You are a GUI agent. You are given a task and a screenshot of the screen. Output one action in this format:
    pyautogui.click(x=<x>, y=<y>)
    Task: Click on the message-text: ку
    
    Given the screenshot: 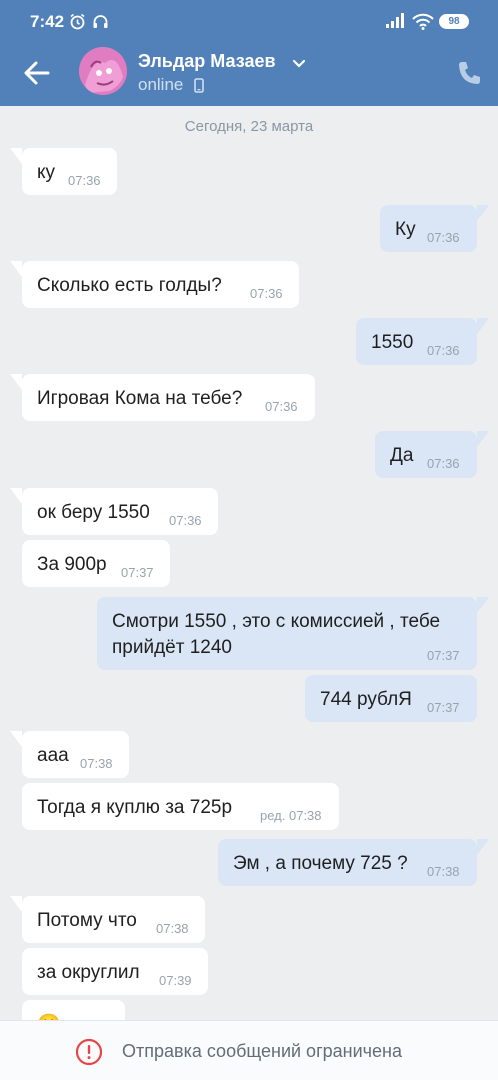 What is the action you would take?
    pyautogui.click(x=46, y=172)
    